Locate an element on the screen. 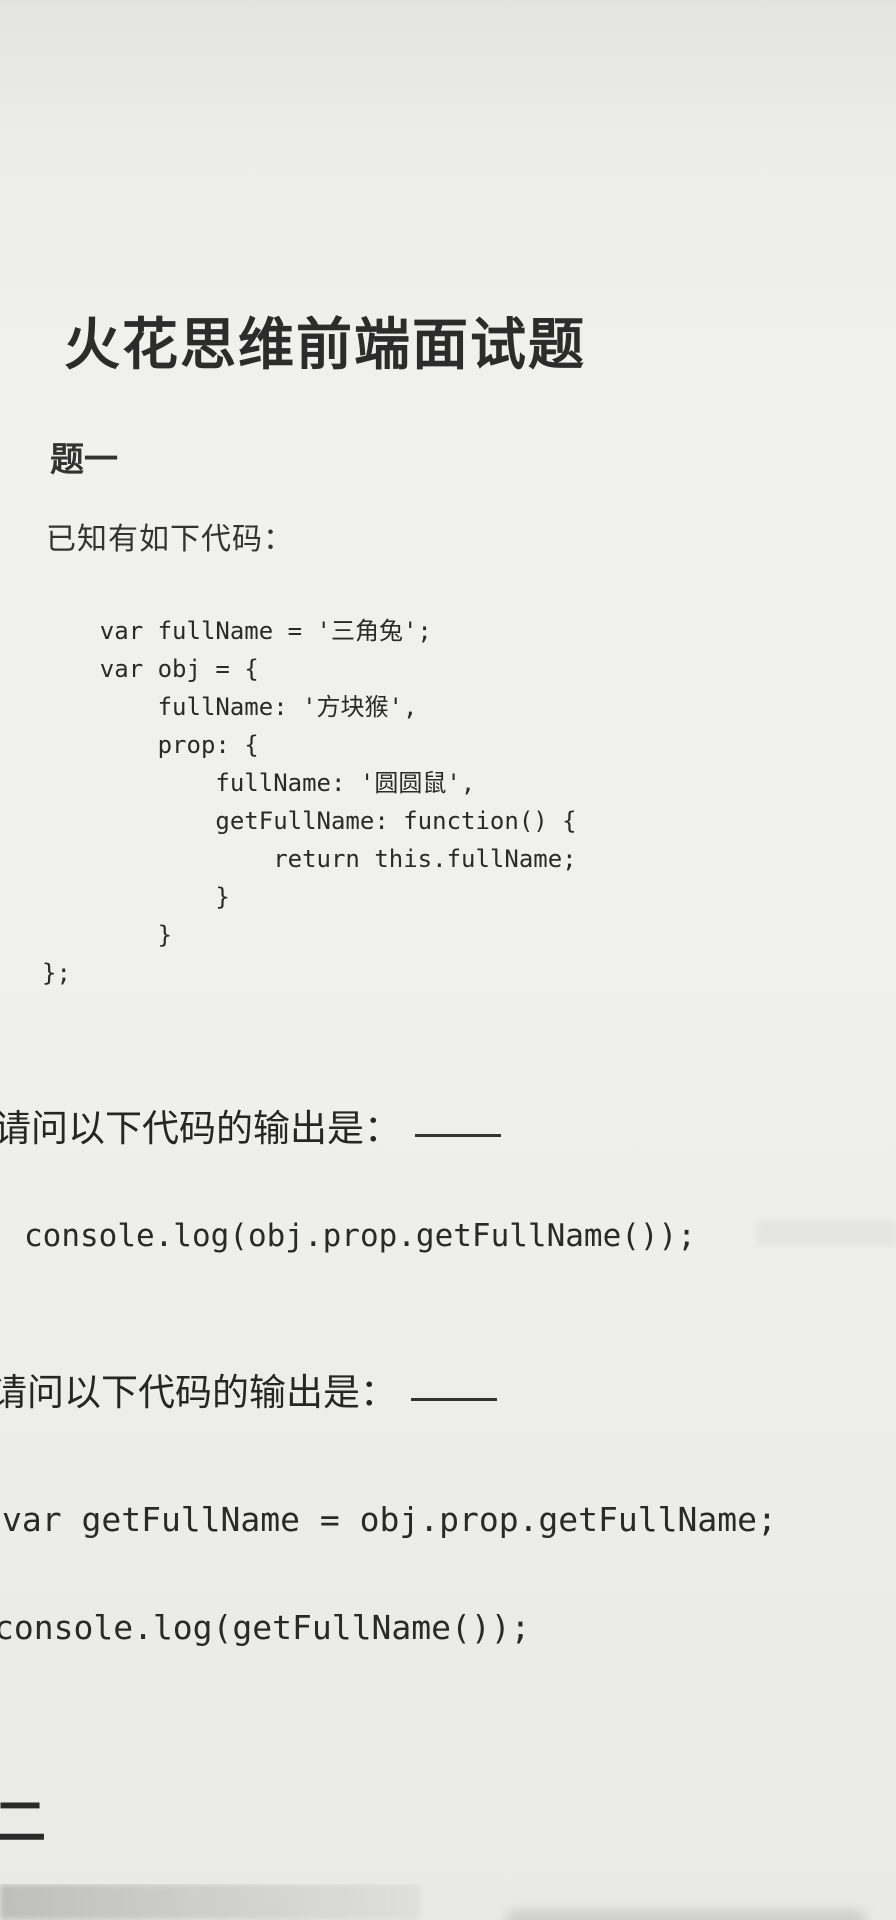  section-heading-two: 二 is located at coordinates (23, 1823).